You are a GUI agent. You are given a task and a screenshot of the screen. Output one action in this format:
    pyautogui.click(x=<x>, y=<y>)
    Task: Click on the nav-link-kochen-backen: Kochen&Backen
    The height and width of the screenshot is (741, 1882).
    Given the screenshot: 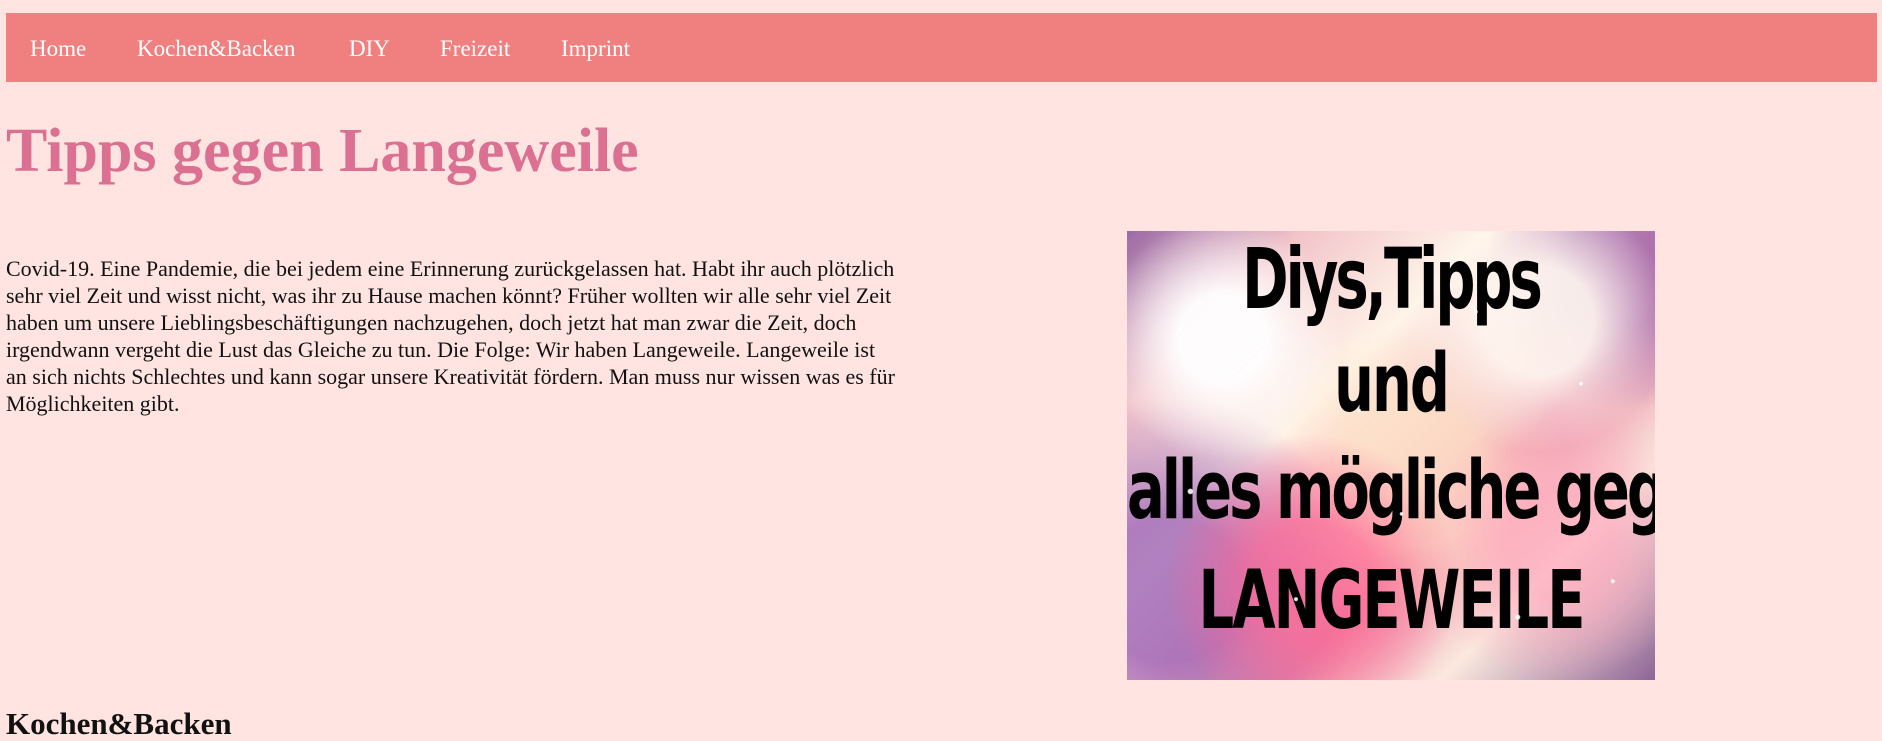 What is the action you would take?
    pyautogui.click(x=216, y=48)
    